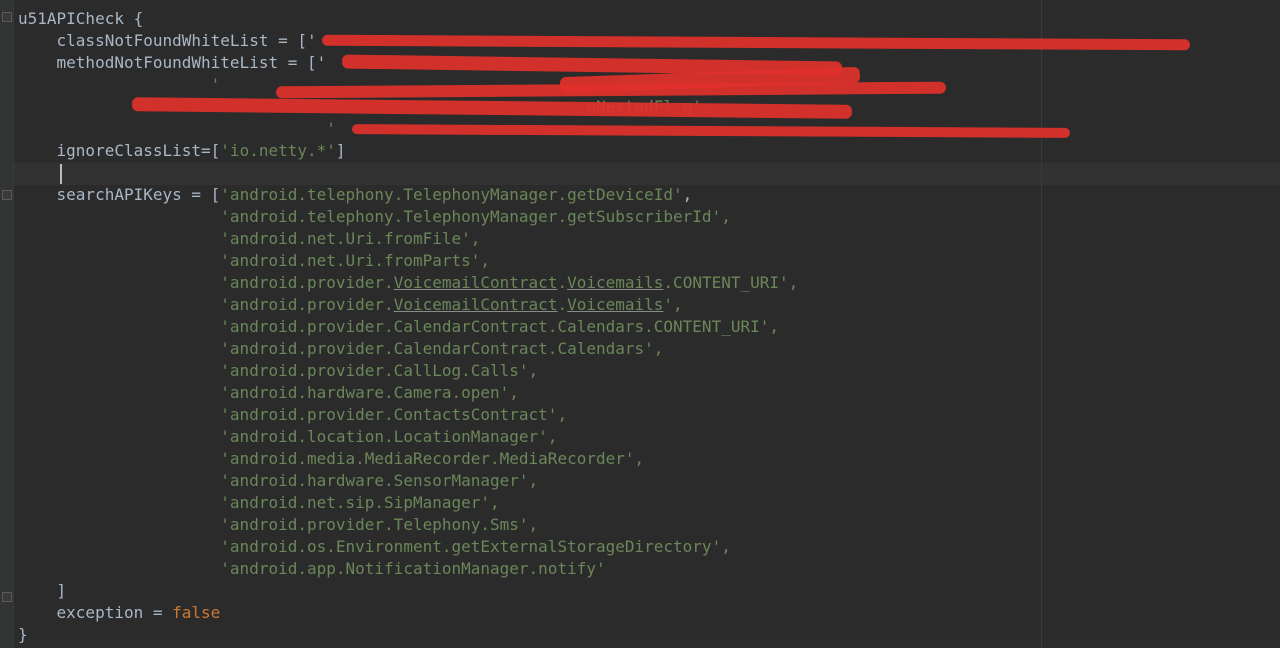 This screenshot has height=648, width=1280. What do you see at coordinates (23, 634) in the screenshot?
I see `code-line: }` at bounding box center [23, 634].